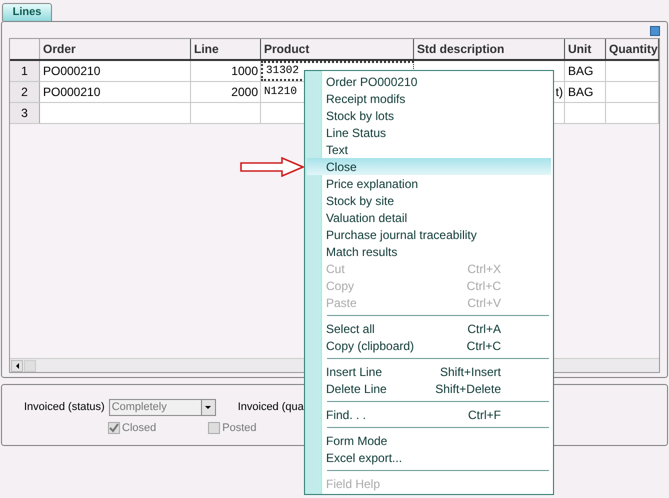  I want to click on table-cell: 2000, so click(226, 92).